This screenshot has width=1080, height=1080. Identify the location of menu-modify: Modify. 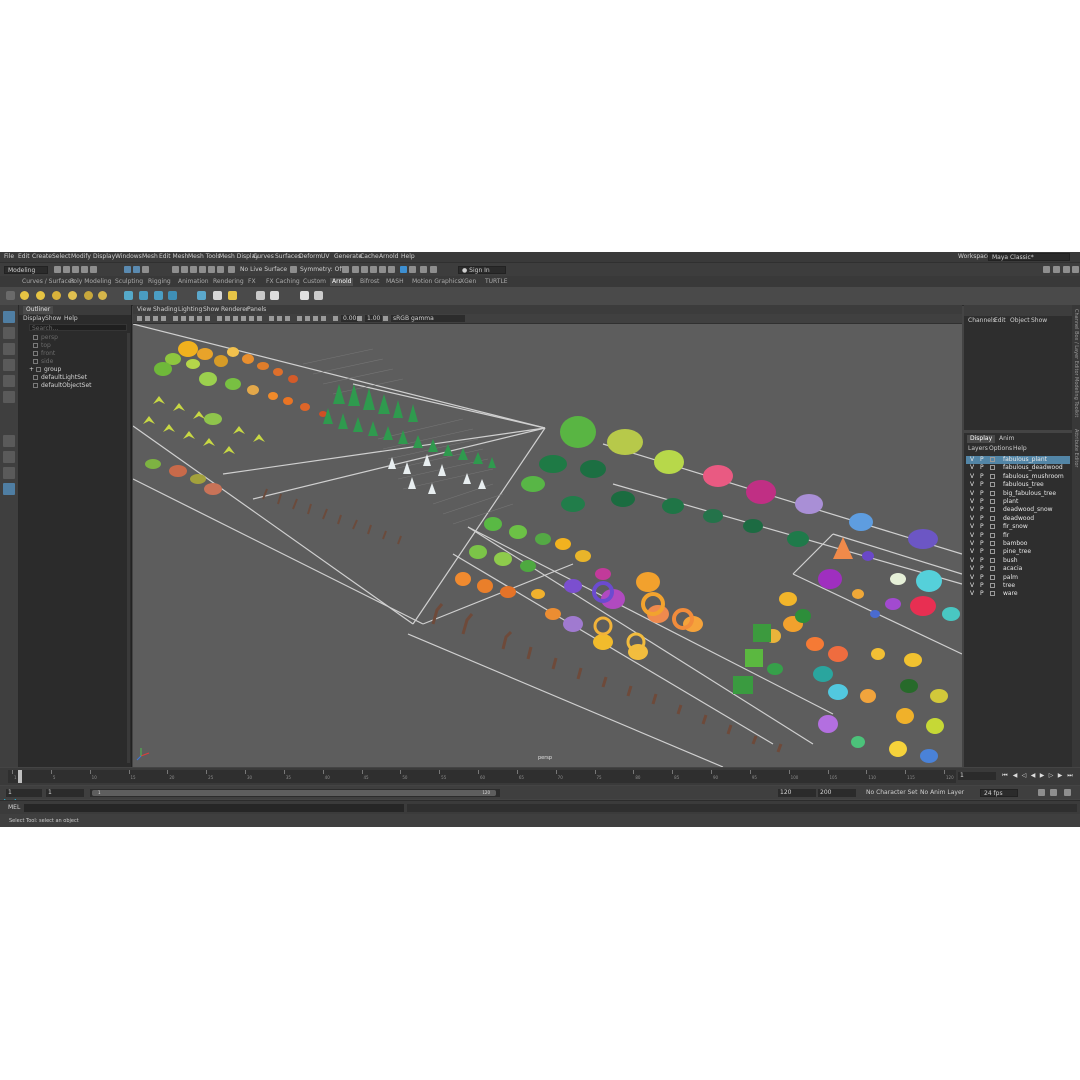
(81, 257).